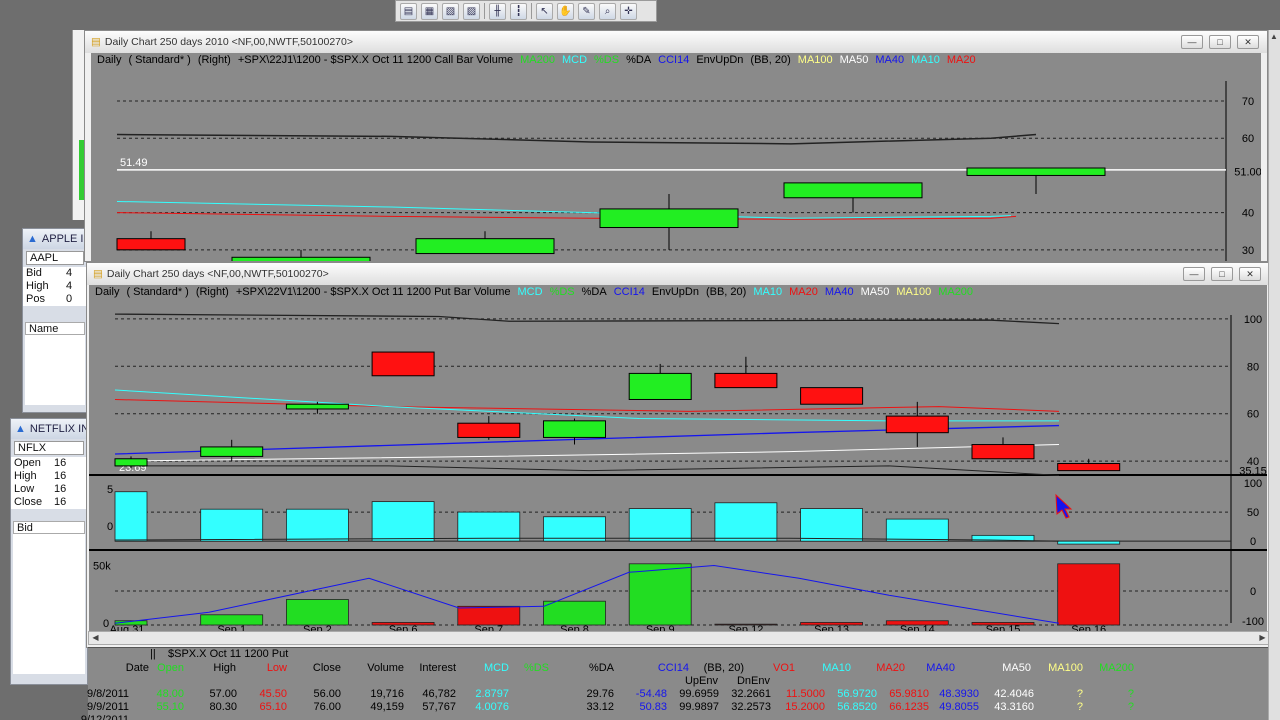  What do you see at coordinates (751, 694) in the screenshot?
I see `table-cell: 32.2661` at bounding box center [751, 694].